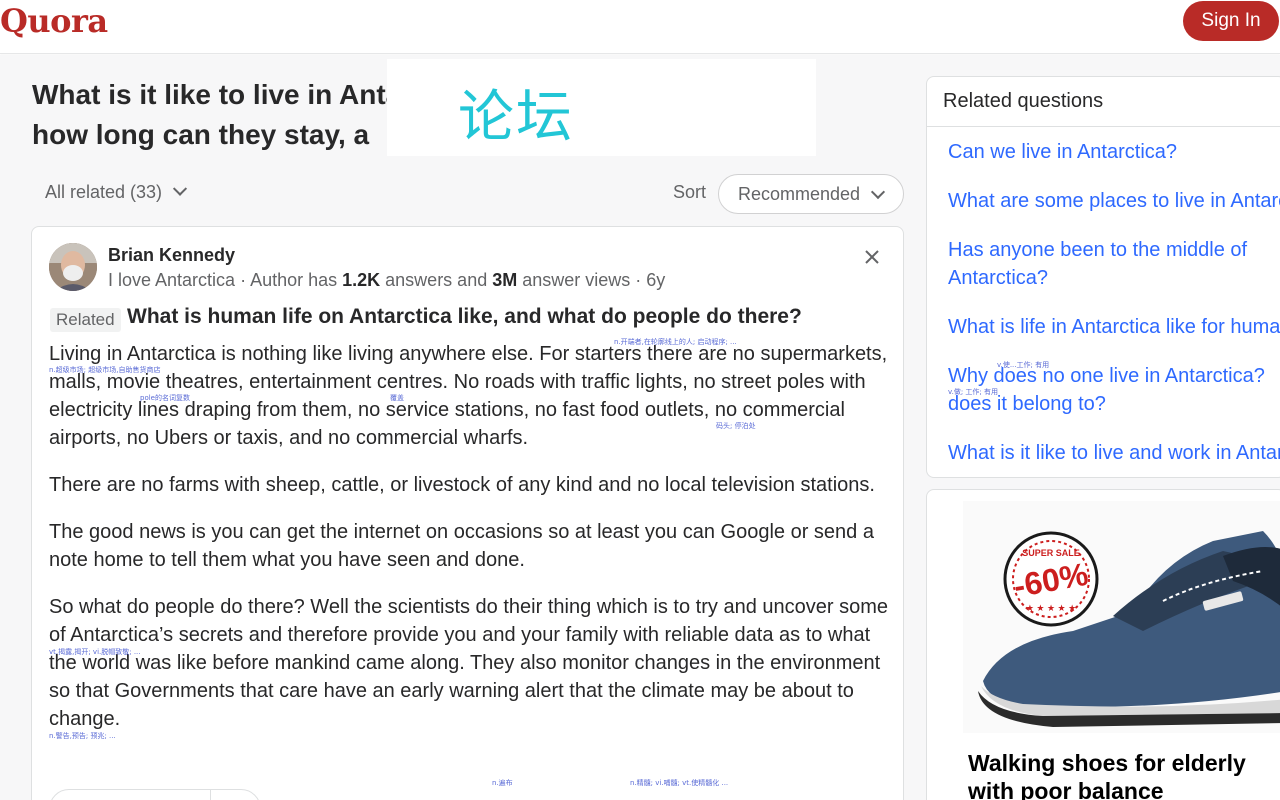 The width and height of the screenshot is (1280, 800). What do you see at coordinates (165, 398) in the screenshot?
I see `translation-annotation: pole的名词复数` at bounding box center [165, 398].